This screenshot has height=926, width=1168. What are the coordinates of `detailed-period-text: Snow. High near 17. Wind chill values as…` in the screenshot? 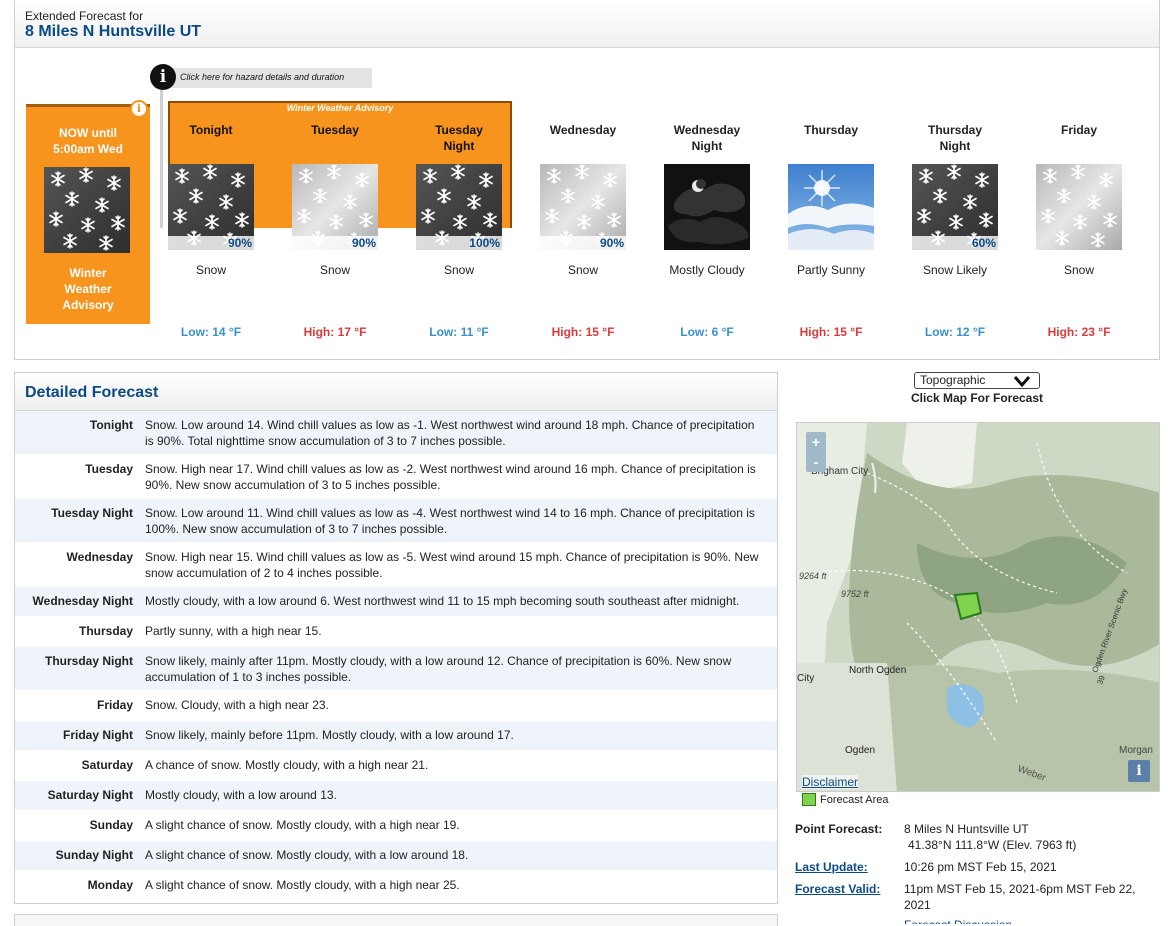 It's located at (450, 477).